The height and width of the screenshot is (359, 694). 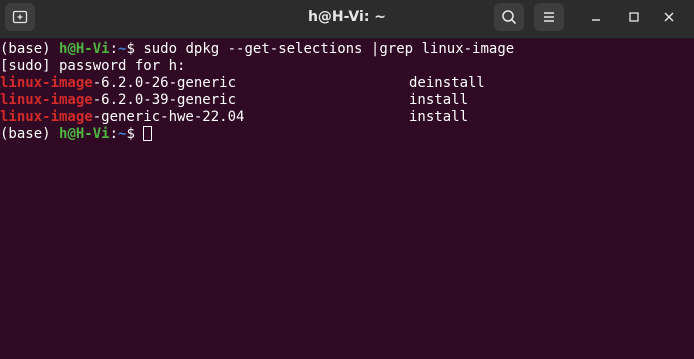 What do you see at coordinates (596, 17) in the screenshot?
I see `minimize-button` at bounding box center [596, 17].